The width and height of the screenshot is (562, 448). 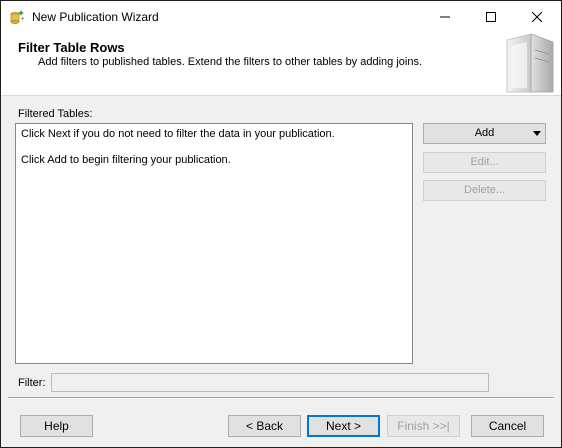 What do you see at coordinates (71, 47) in the screenshot?
I see `page-title: Filter Table Rows` at bounding box center [71, 47].